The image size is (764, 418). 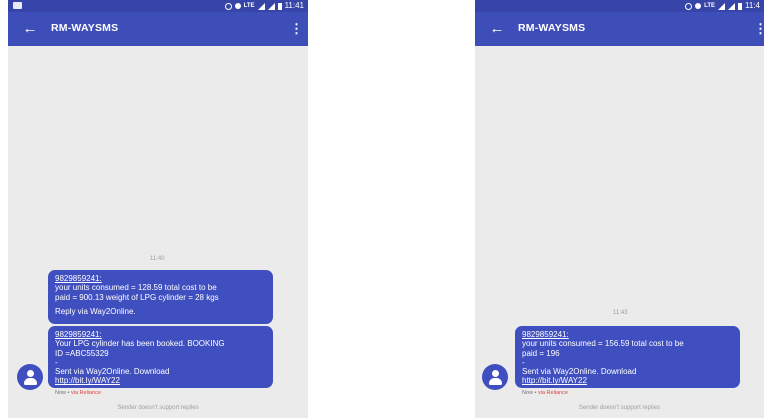 I want to click on status-bar: LTE 11:41, so click(x=158, y=6).